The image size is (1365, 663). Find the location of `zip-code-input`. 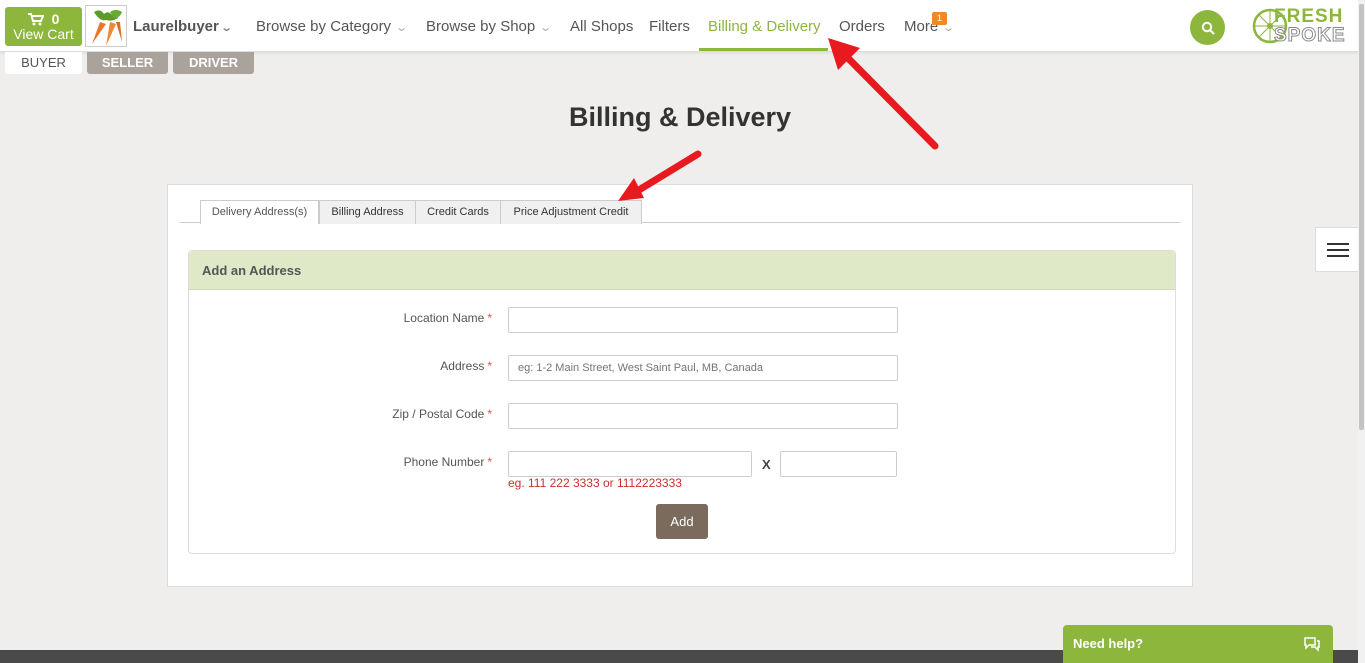

zip-code-input is located at coordinates (703, 416).